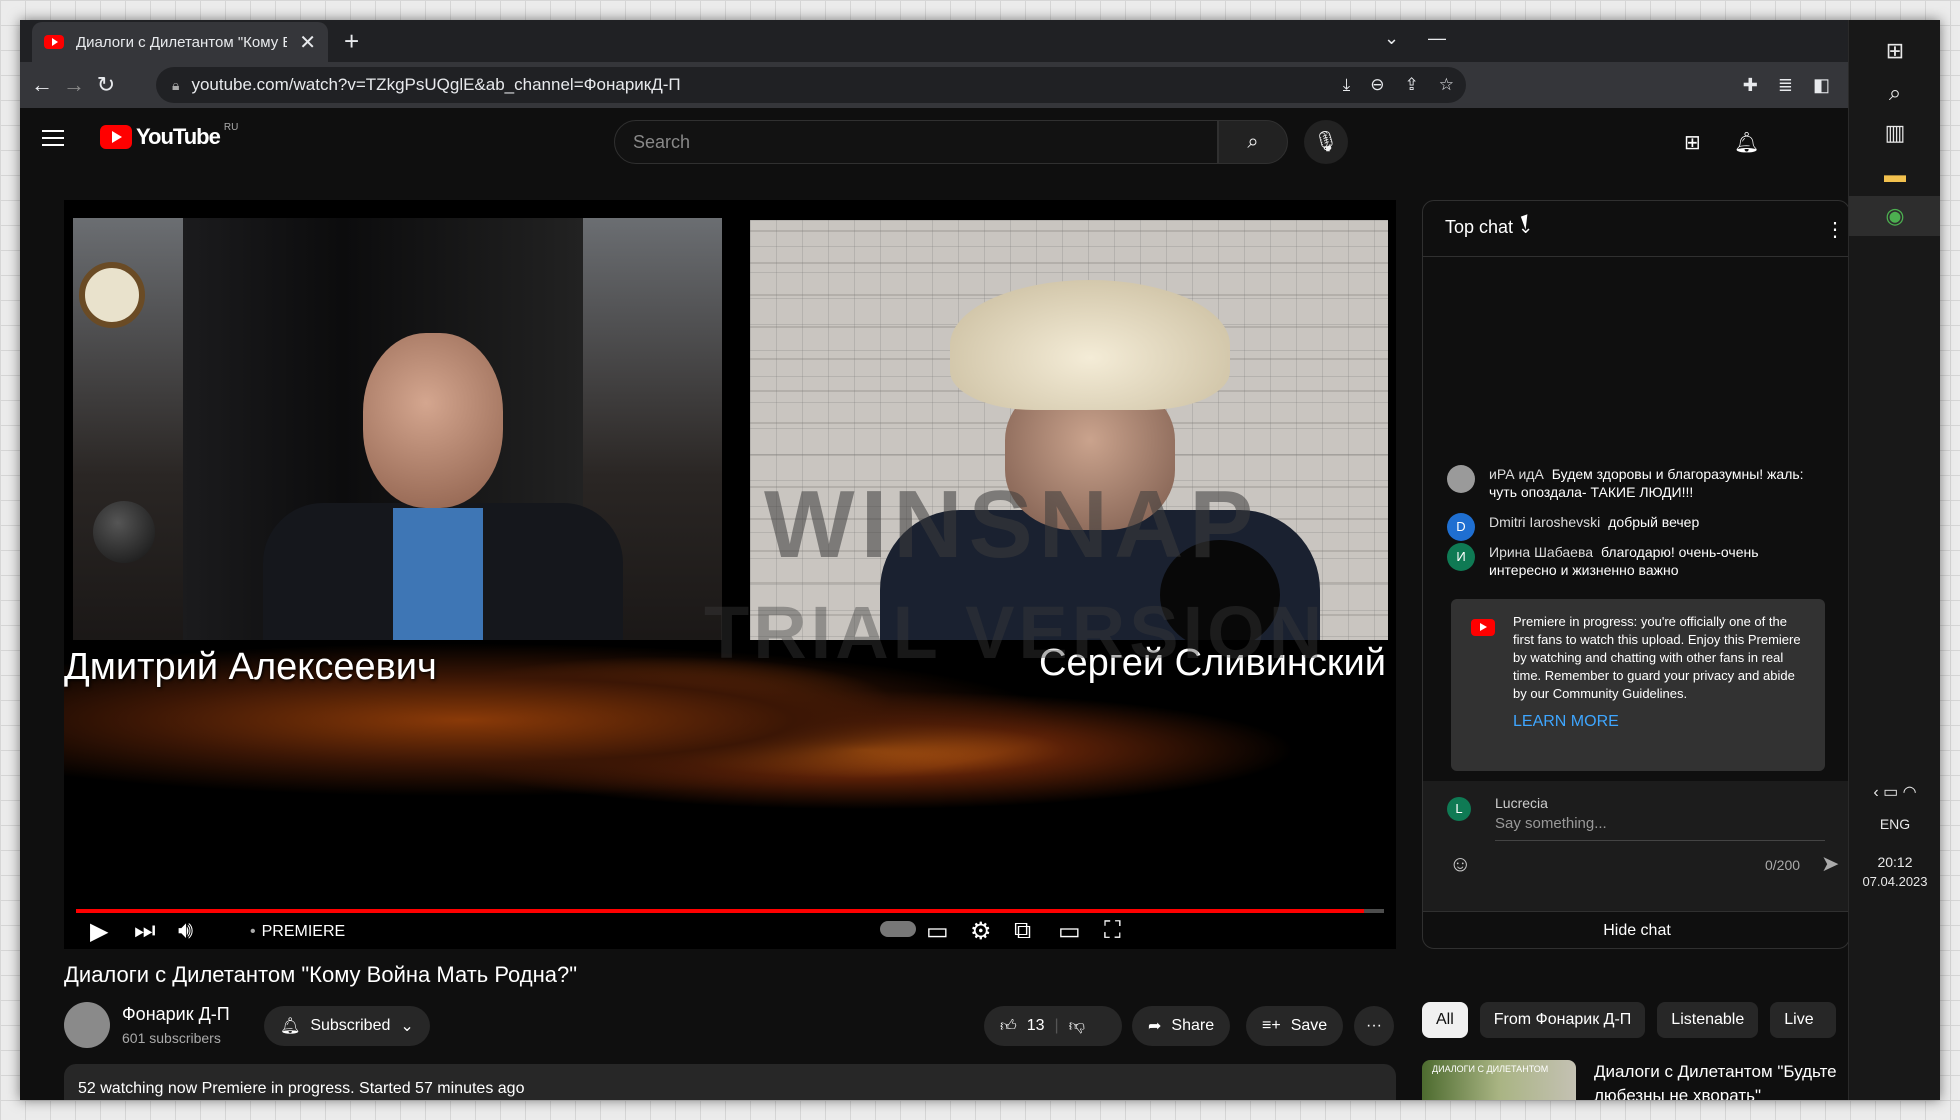 This screenshot has height=1120, width=1960. I want to click on create-video-icon: ⊞, so click(1692, 142).